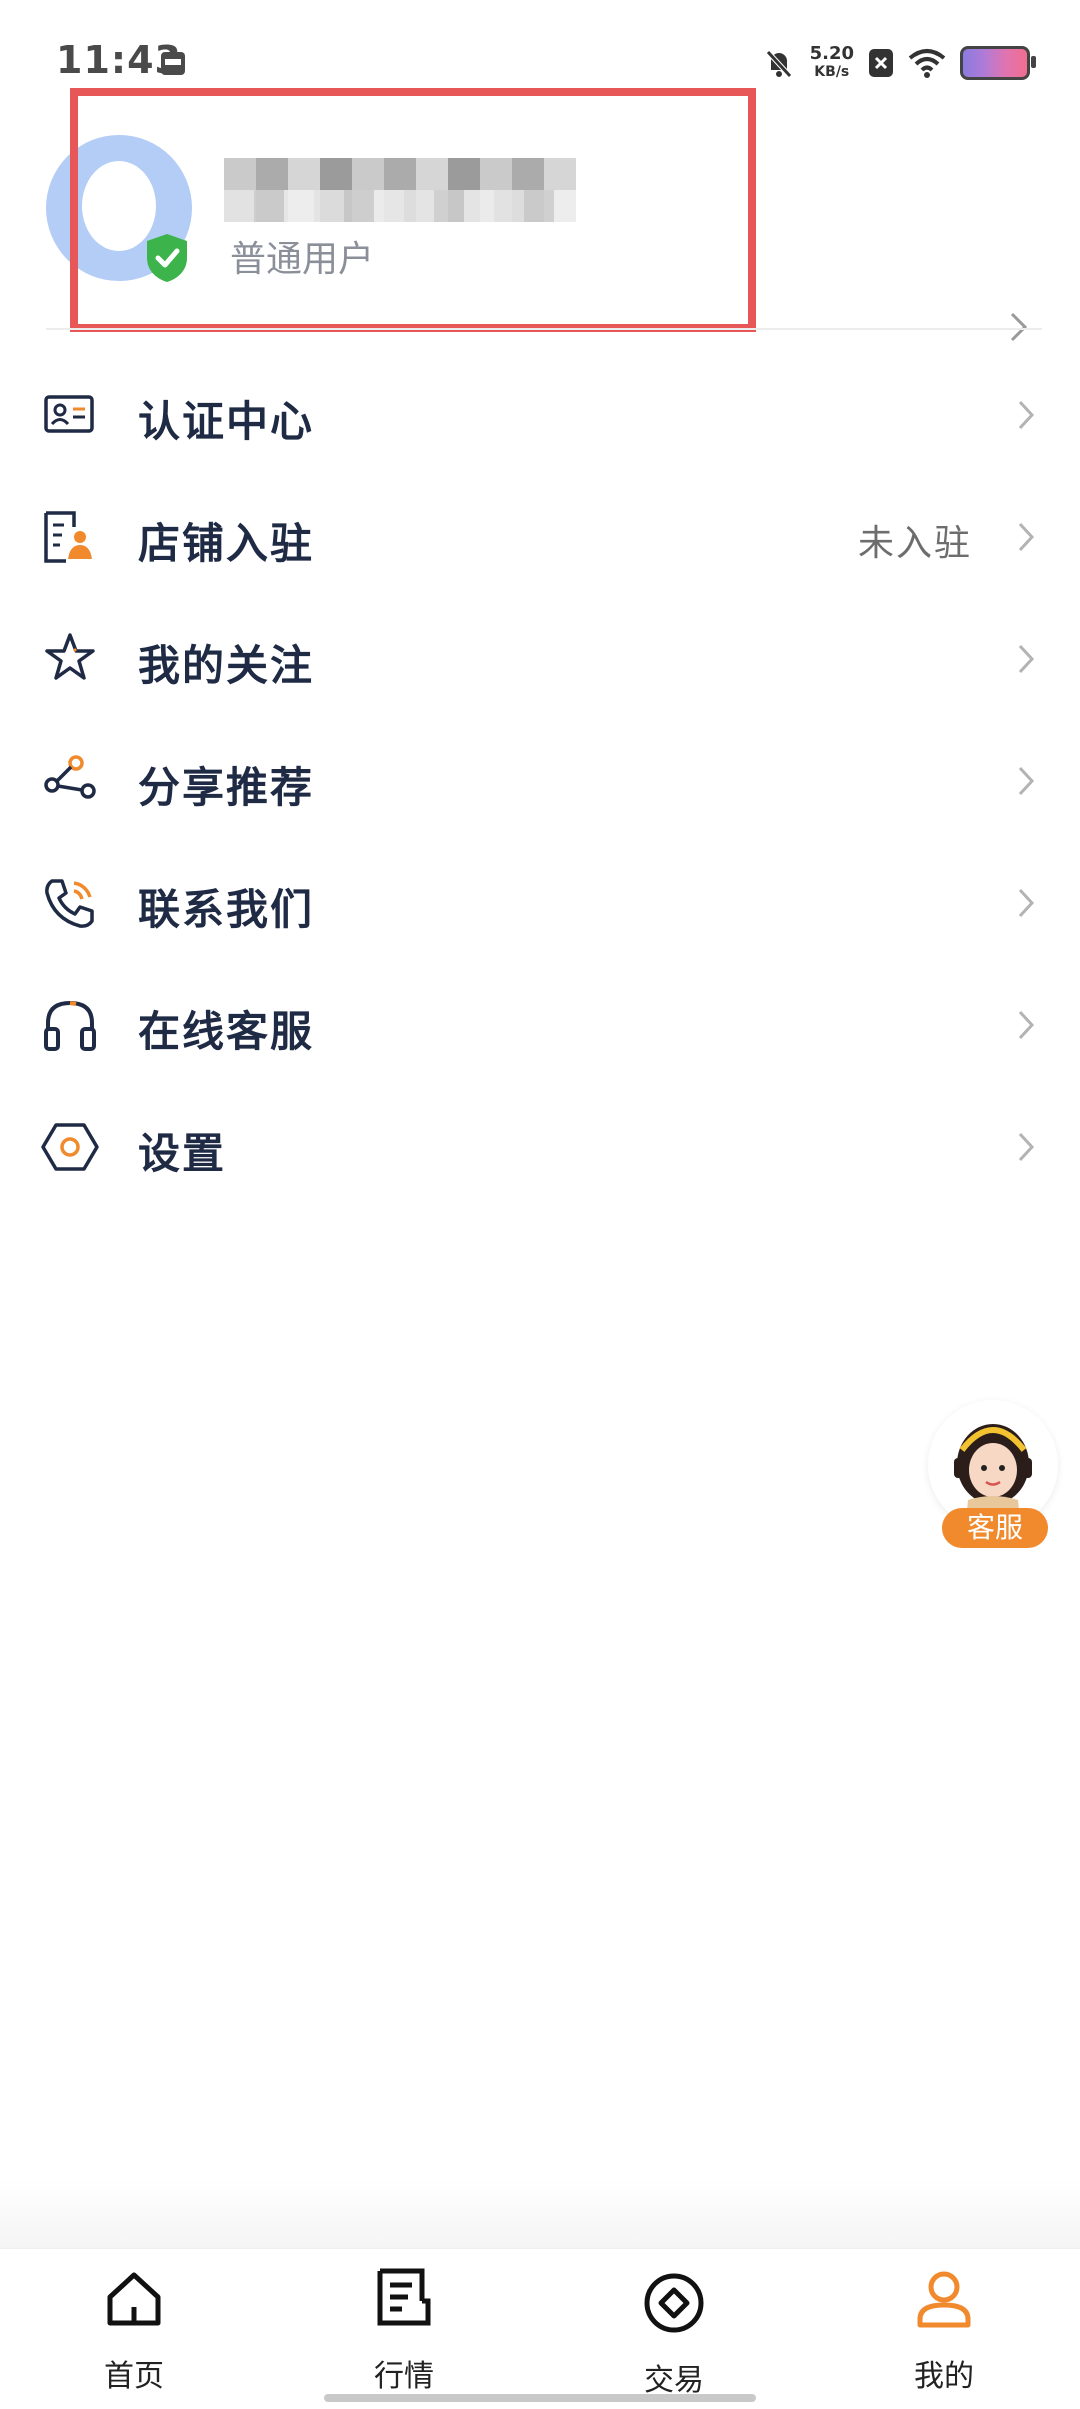  I want to click on menu-item-label: 设置, so click(182, 1153).